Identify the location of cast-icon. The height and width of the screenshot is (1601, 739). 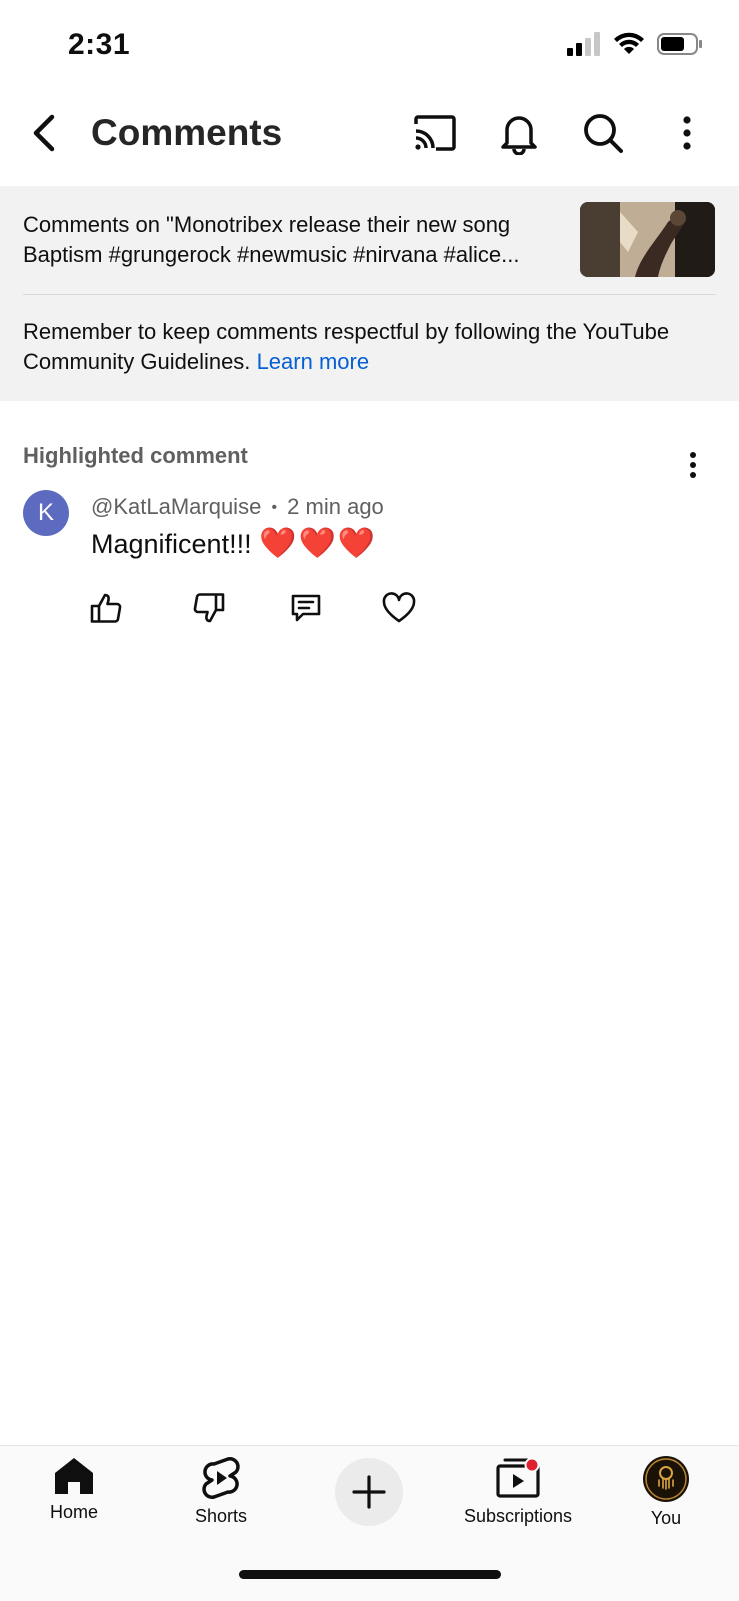
(435, 133).